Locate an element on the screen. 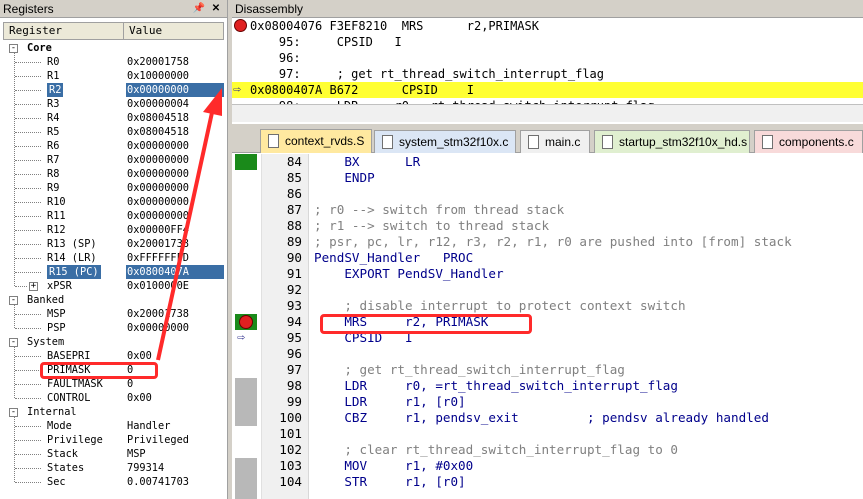 This screenshot has width=863, height=499. disassembly-horizontal-scrollbar is located at coordinates (547, 113).